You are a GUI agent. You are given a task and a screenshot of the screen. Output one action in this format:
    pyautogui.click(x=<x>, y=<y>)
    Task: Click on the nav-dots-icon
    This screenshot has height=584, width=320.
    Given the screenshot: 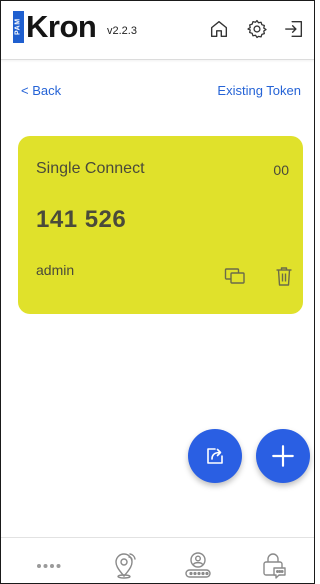 What is the action you would take?
    pyautogui.click(x=49, y=565)
    